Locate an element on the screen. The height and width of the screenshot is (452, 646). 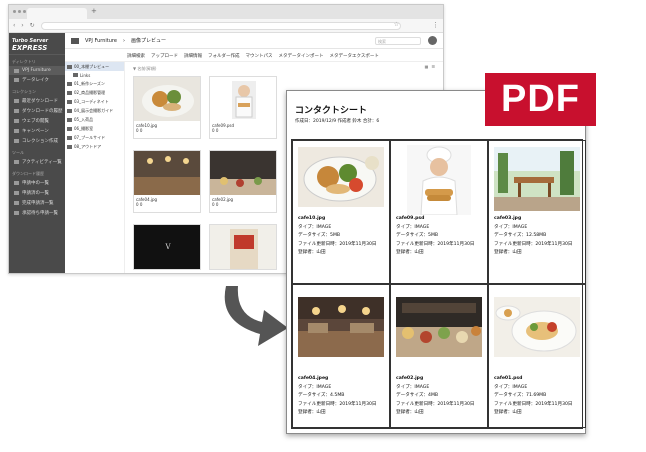
tree-item: Links is located at coordinates (94, 75).